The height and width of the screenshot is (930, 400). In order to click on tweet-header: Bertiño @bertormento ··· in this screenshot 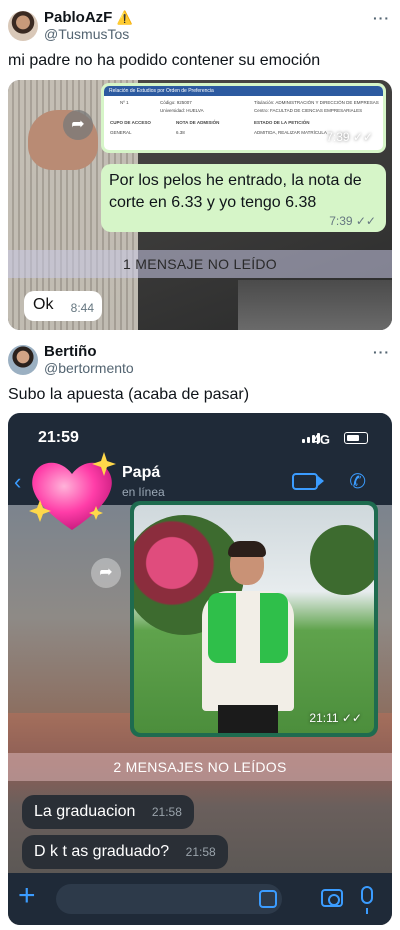, I will do `click(200, 364)`.